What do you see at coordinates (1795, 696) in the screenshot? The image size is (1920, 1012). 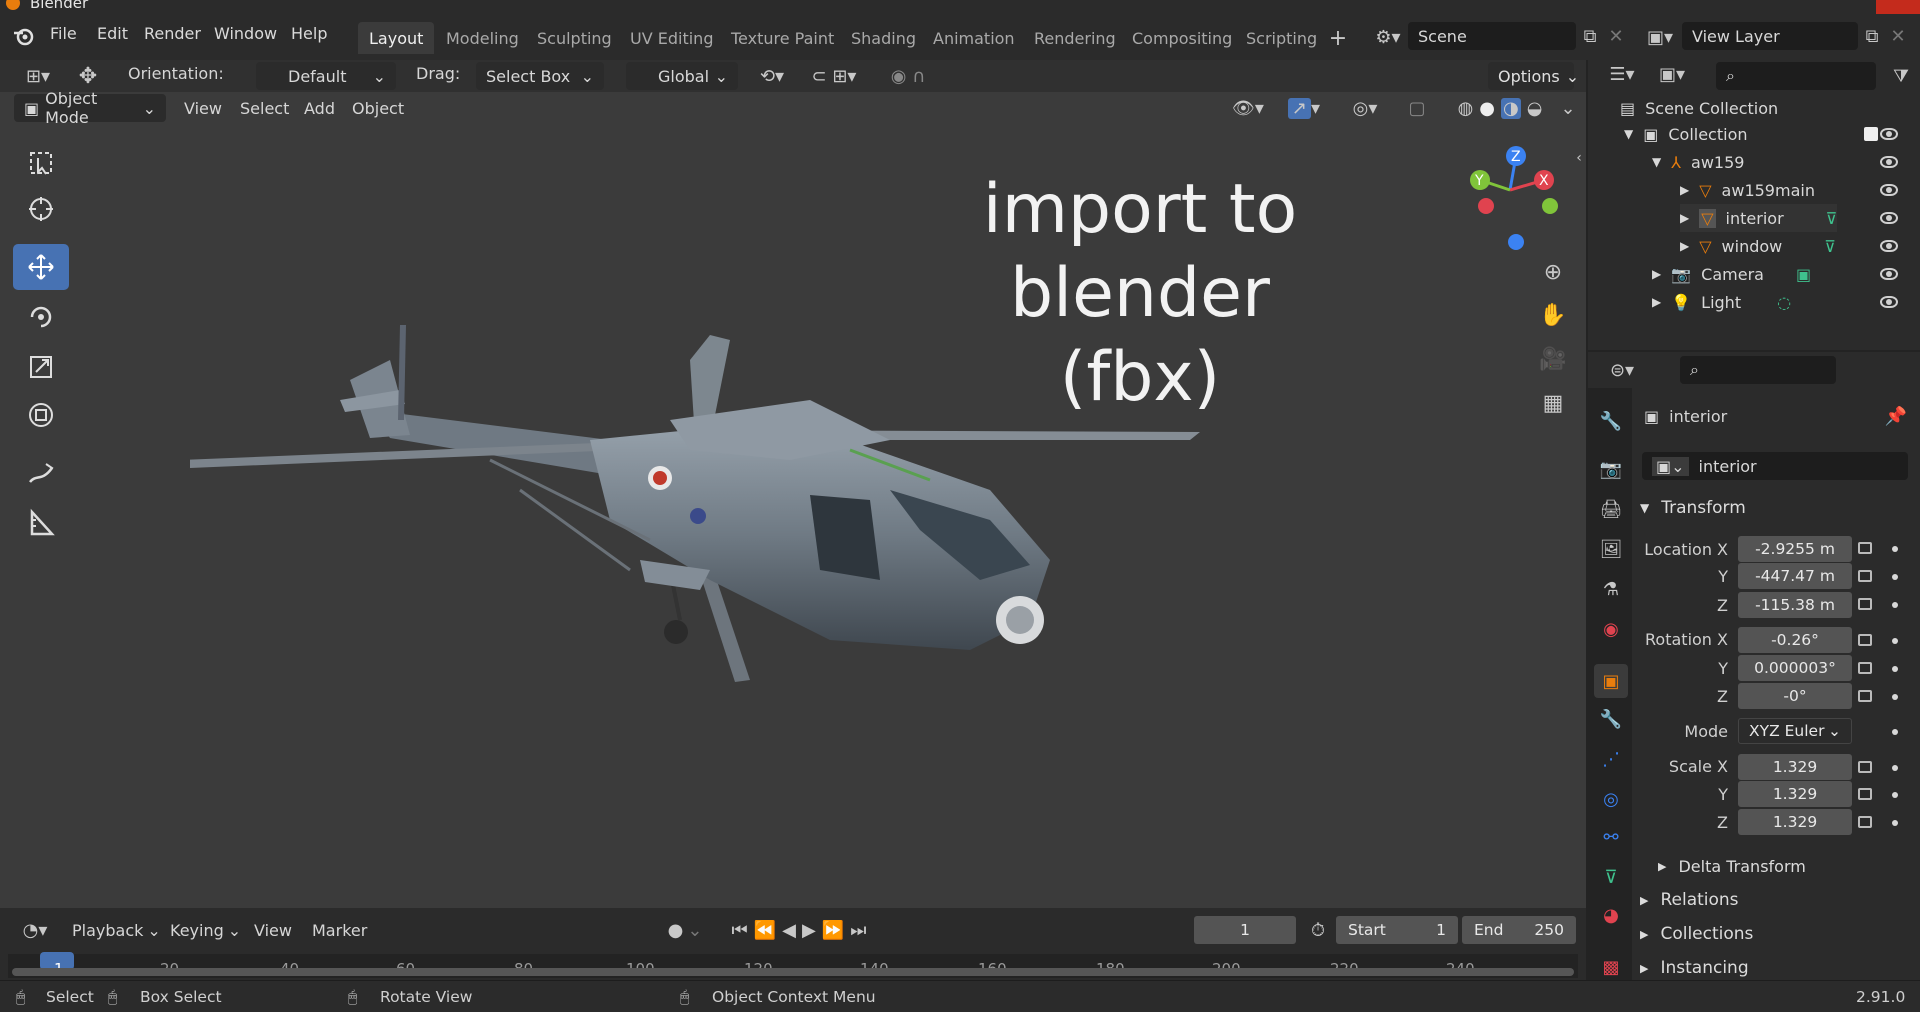 I see `rotation-z-field: -0°` at bounding box center [1795, 696].